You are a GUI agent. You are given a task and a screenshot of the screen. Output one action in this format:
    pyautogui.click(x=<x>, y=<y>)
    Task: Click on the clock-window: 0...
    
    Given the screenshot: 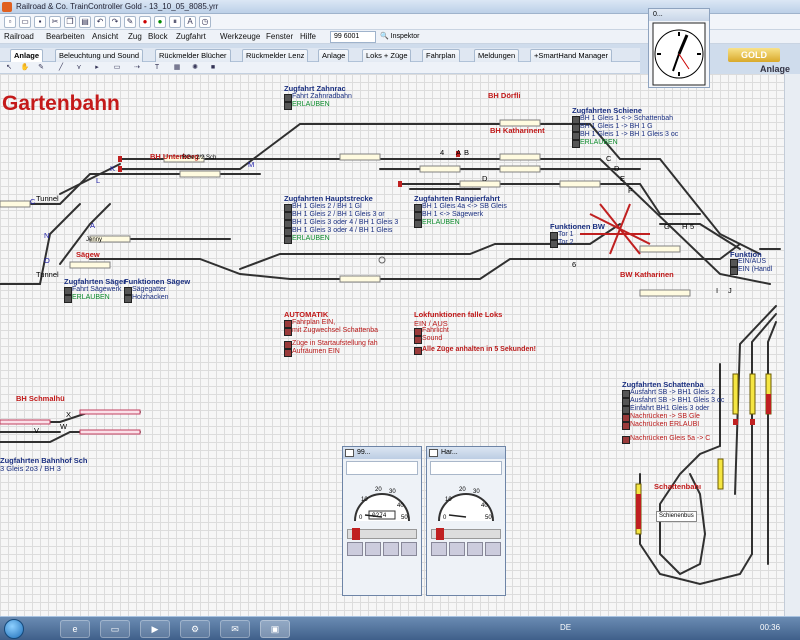 What is the action you would take?
    pyautogui.click(x=679, y=48)
    